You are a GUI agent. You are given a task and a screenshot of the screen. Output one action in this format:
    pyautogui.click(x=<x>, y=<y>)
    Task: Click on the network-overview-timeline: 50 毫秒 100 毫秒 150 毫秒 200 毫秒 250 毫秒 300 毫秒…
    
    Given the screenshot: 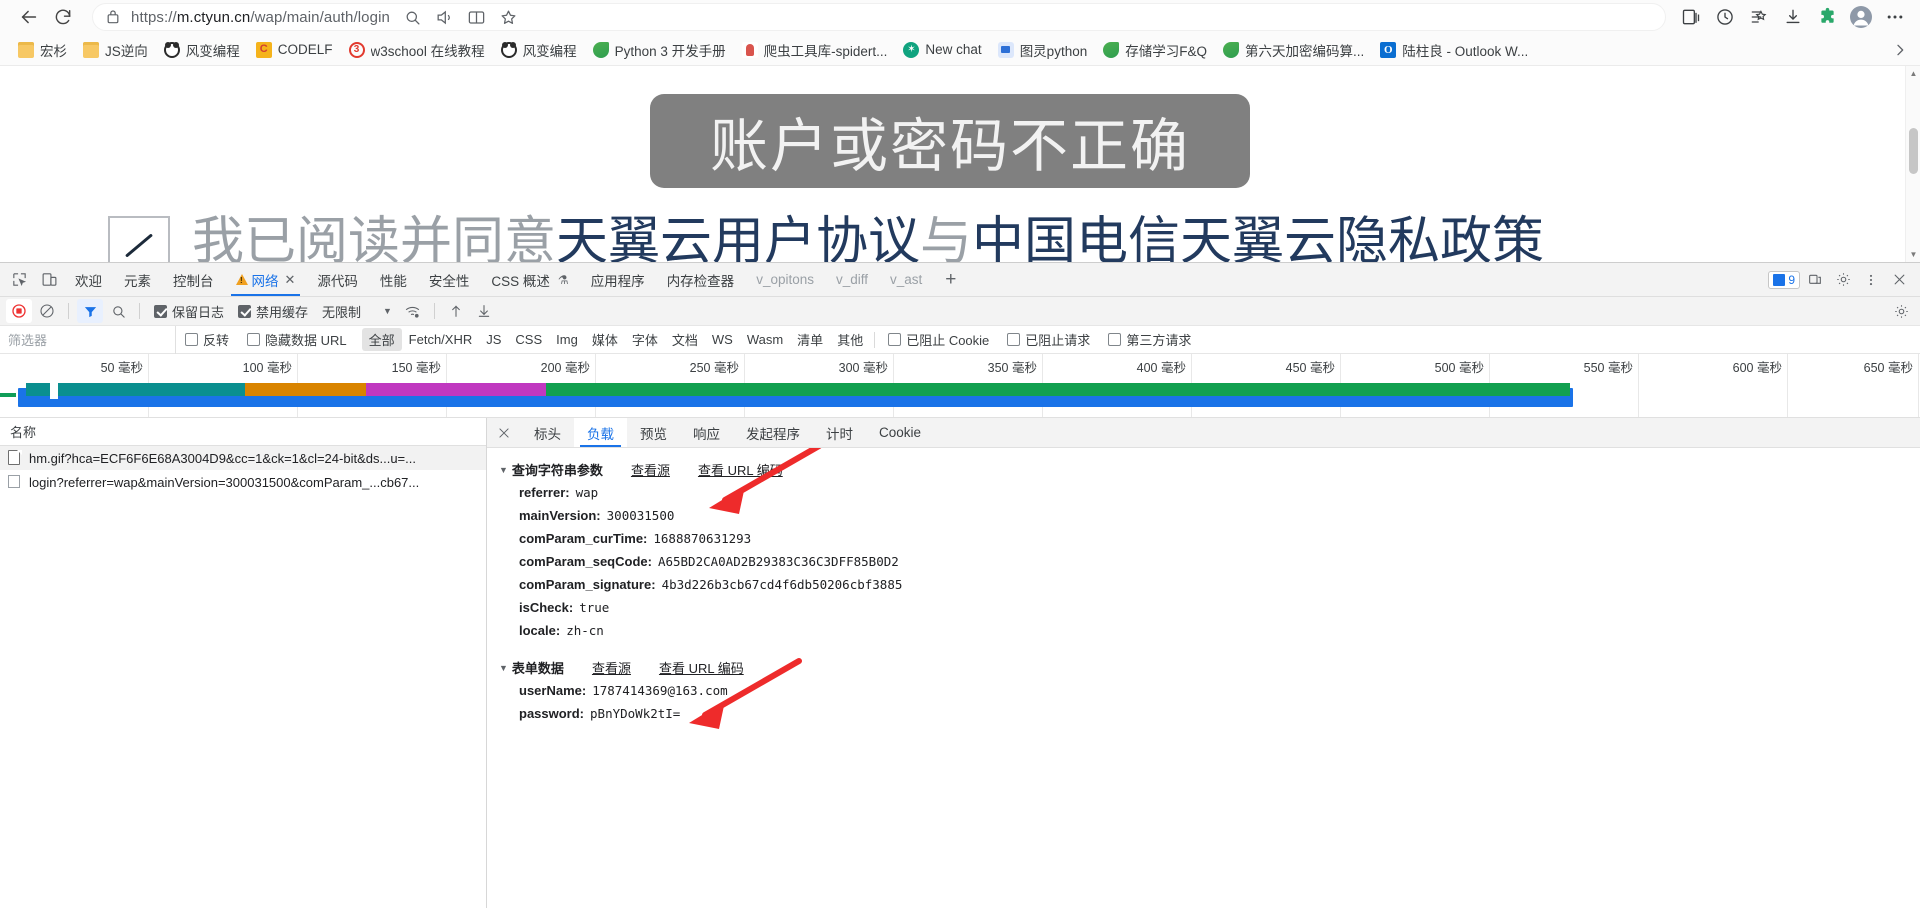 What is the action you would take?
    pyautogui.click(x=960, y=386)
    